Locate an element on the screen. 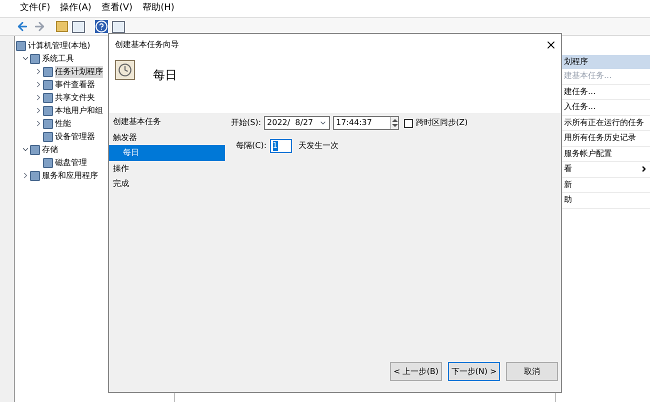 Image resolution: width=650 pixels, height=402 pixels. action-link: 示所有正在运行的任务 is located at coordinates (604, 122).